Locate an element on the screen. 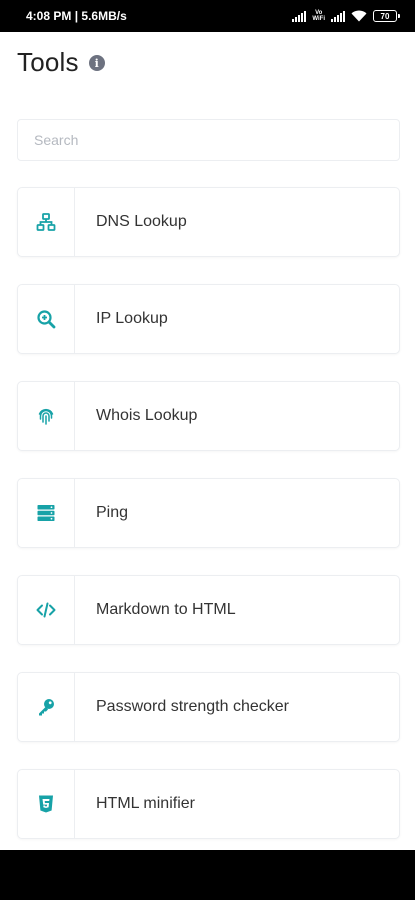 The height and width of the screenshot is (900, 415). tool-card-markdown-to-html: Markdown to HTML is located at coordinates (208, 610).